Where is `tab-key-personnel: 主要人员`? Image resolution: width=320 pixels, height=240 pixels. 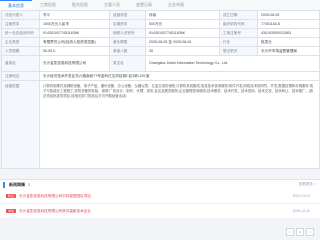 tab-key-personnel: 主要人员 is located at coordinates (112, 5).